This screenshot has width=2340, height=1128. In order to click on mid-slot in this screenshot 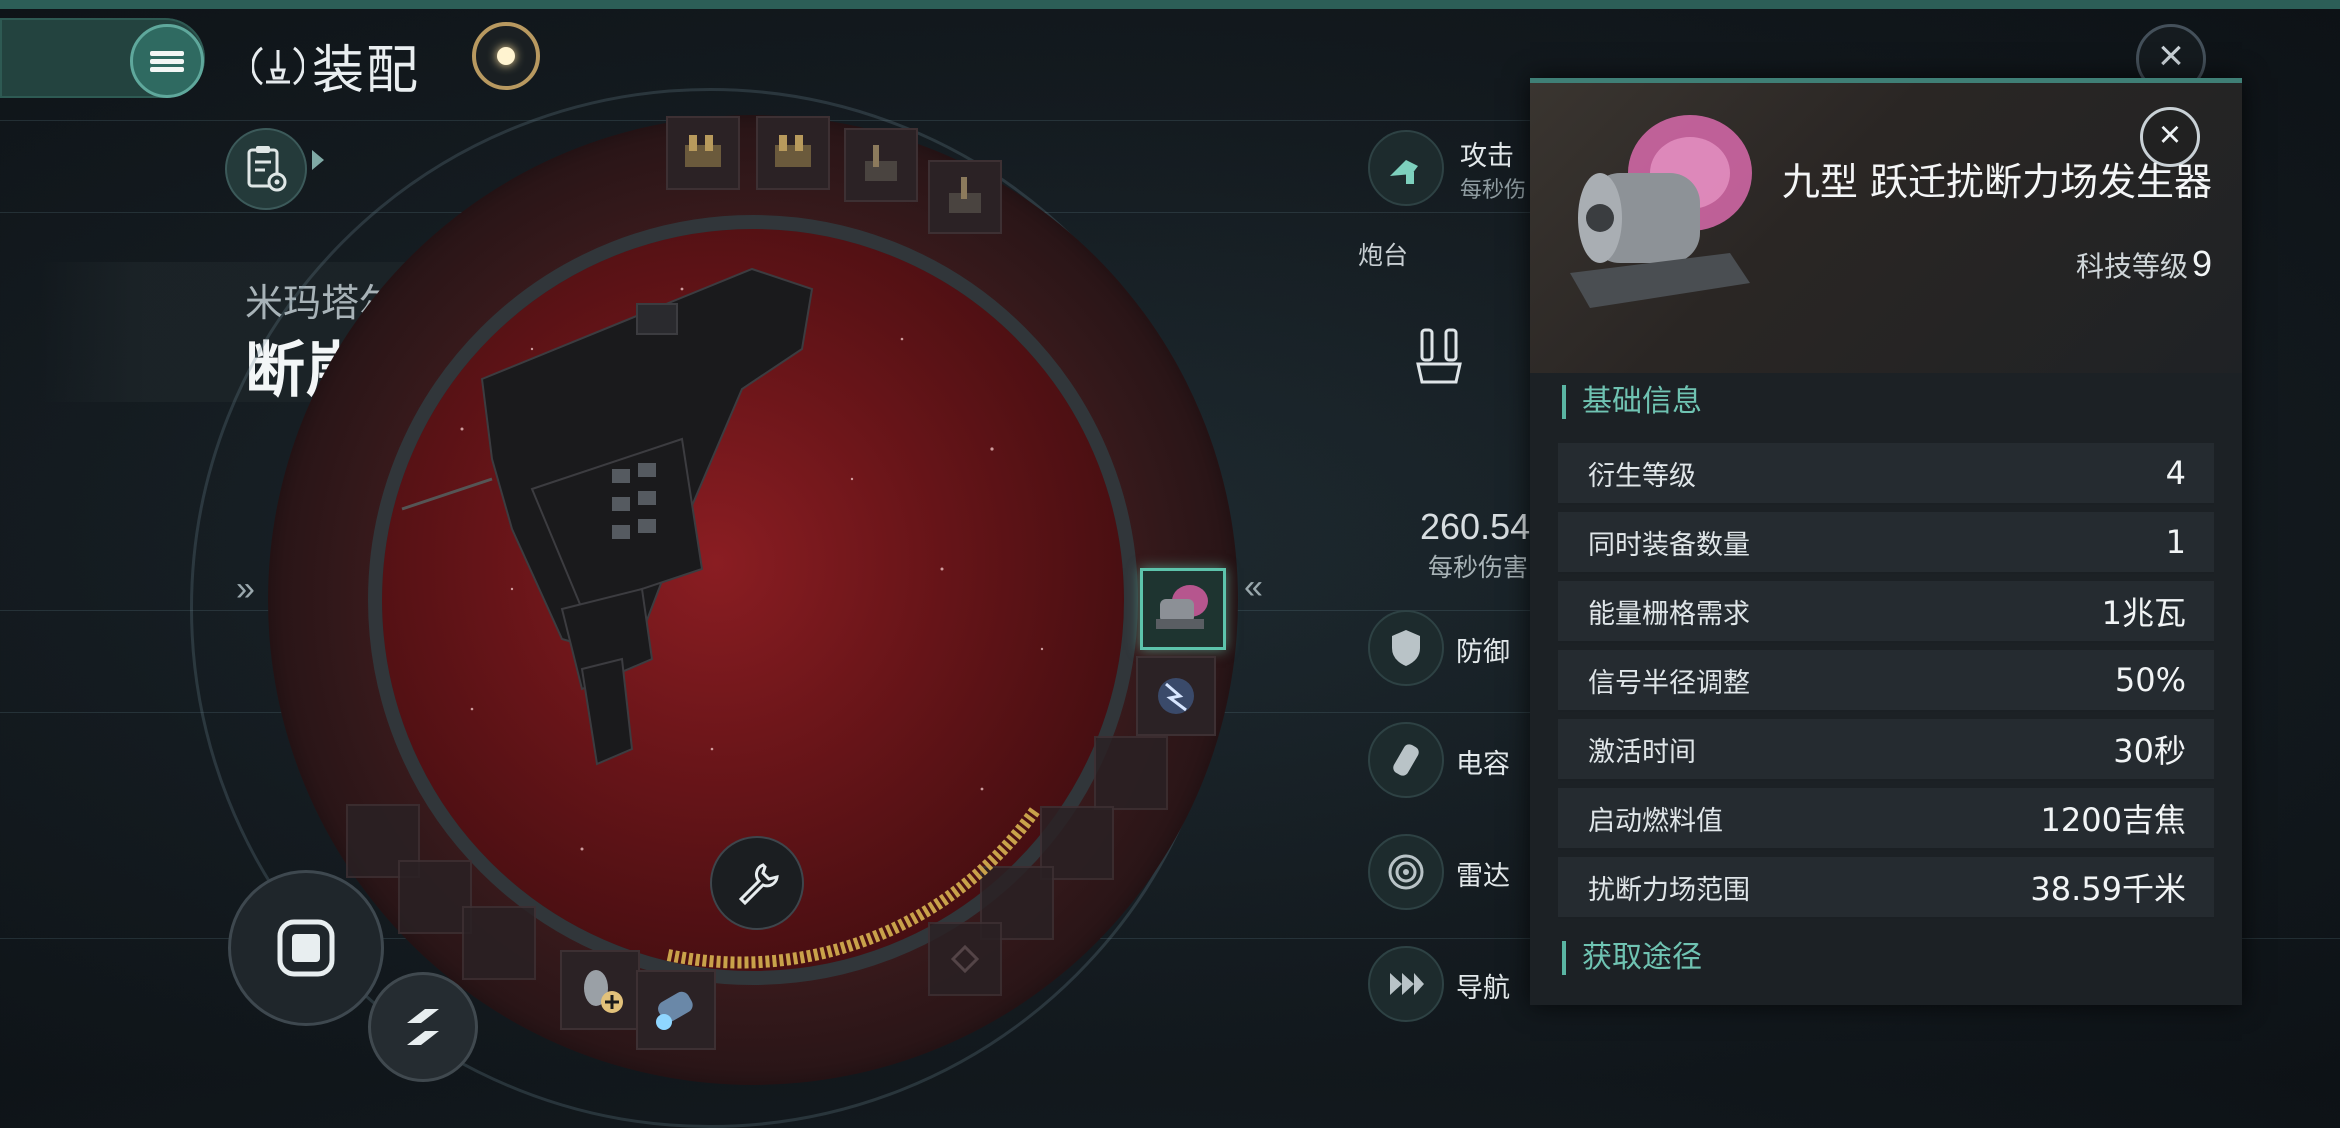, I will do `click(1176, 696)`.